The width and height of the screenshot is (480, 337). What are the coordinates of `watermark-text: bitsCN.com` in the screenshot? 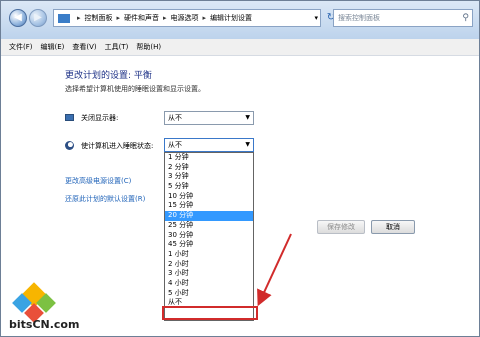 It's located at (44, 324).